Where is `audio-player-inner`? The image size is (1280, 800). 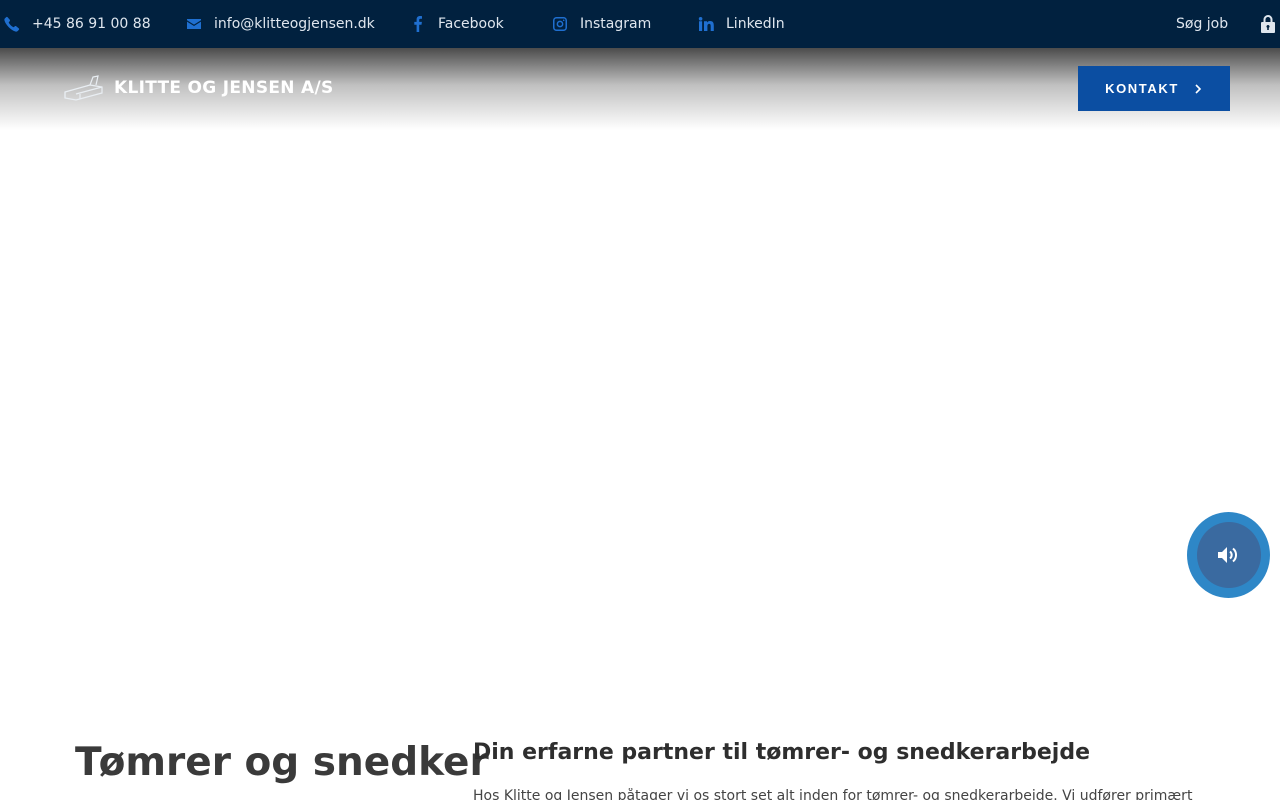
audio-player-inner is located at coordinates (1228, 555).